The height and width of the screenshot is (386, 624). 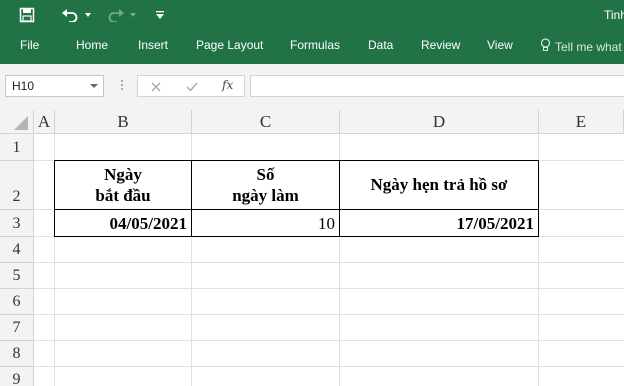 What do you see at coordinates (17, 328) in the screenshot?
I see `row-header-7: 7` at bounding box center [17, 328].